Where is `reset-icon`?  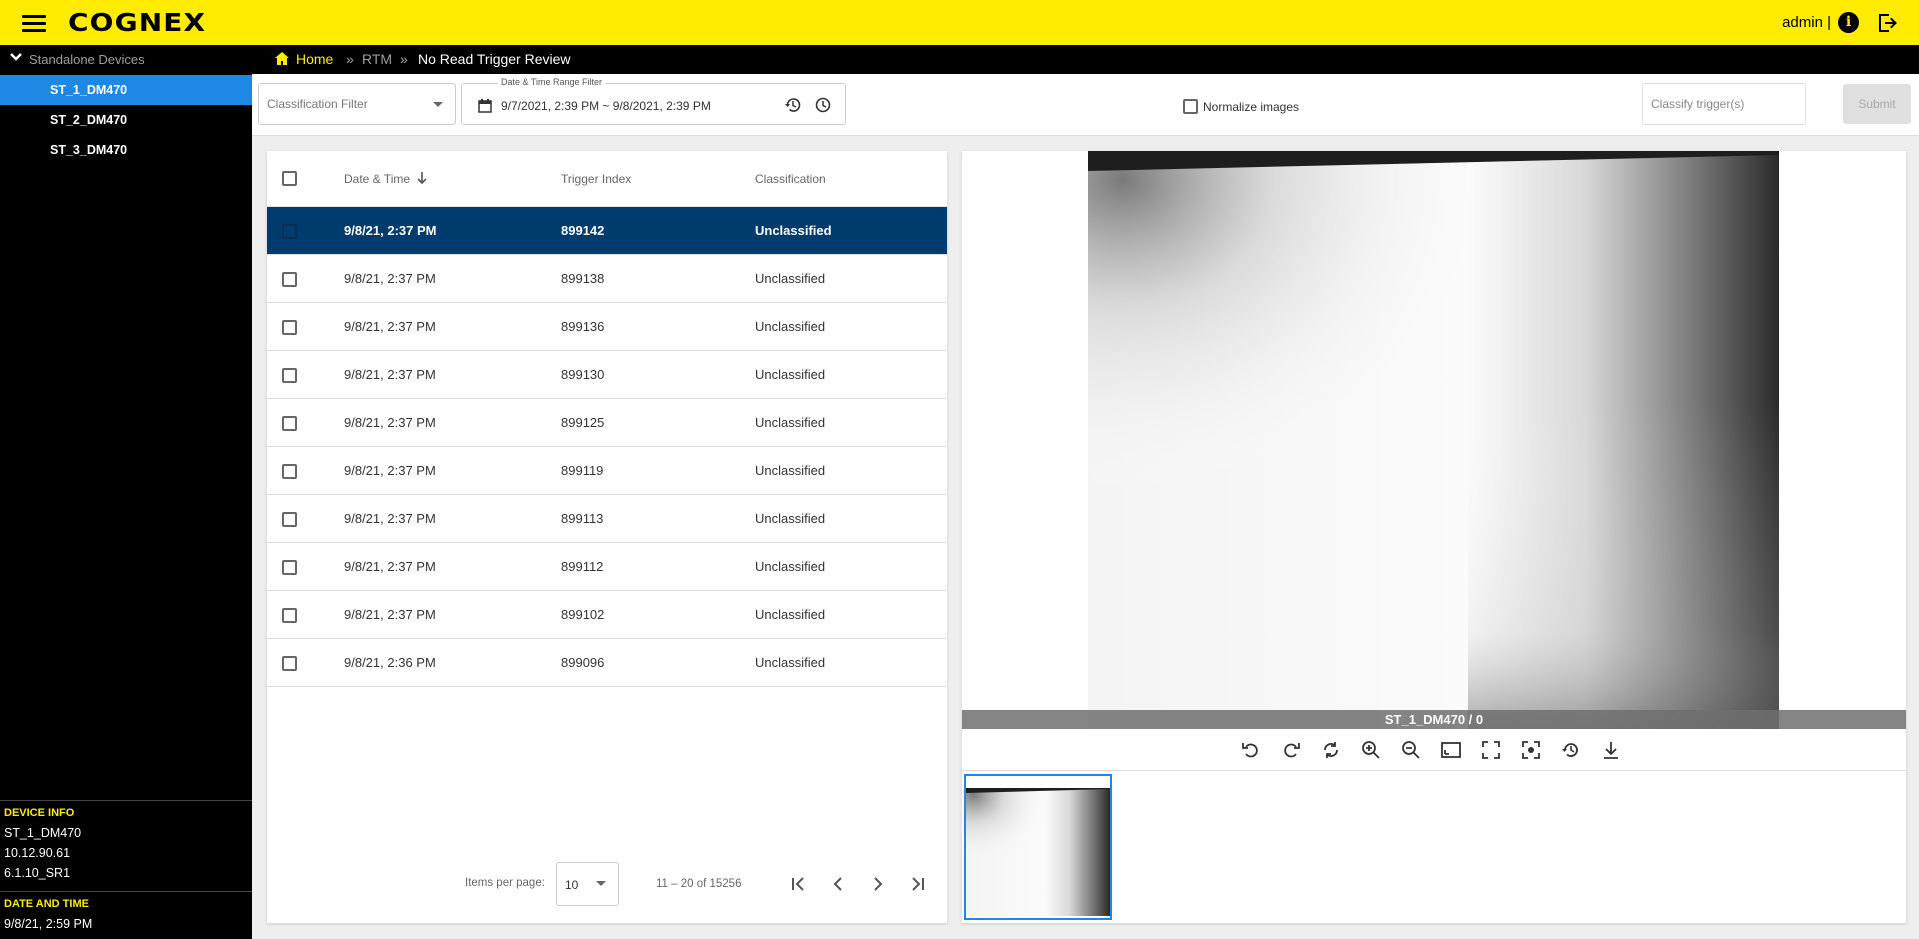 reset-icon is located at coordinates (1571, 750).